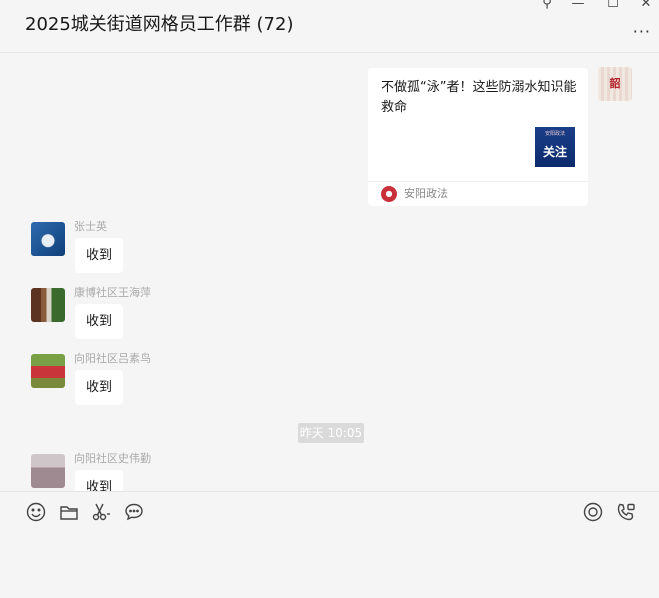 The width and height of the screenshot is (659, 598). Describe the element at coordinates (112, 358) in the screenshot. I see `sender-name: 向阳社区吕素鸟` at that location.